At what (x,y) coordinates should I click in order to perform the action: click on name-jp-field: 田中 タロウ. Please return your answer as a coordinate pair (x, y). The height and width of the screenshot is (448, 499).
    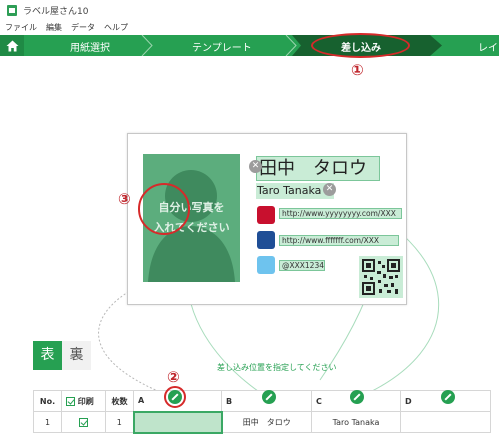
    Looking at the image, I should click on (318, 168).